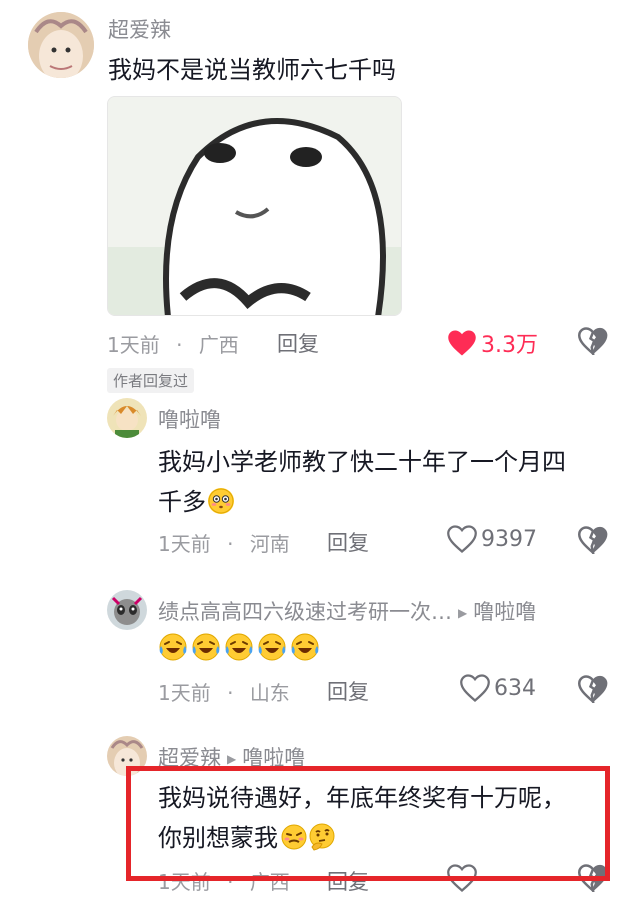 The height and width of the screenshot is (910, 640). Describe the element at coordinates (218, 838) in the screenshot. I see `comment-text-line: 你别想蒙我` at that location.